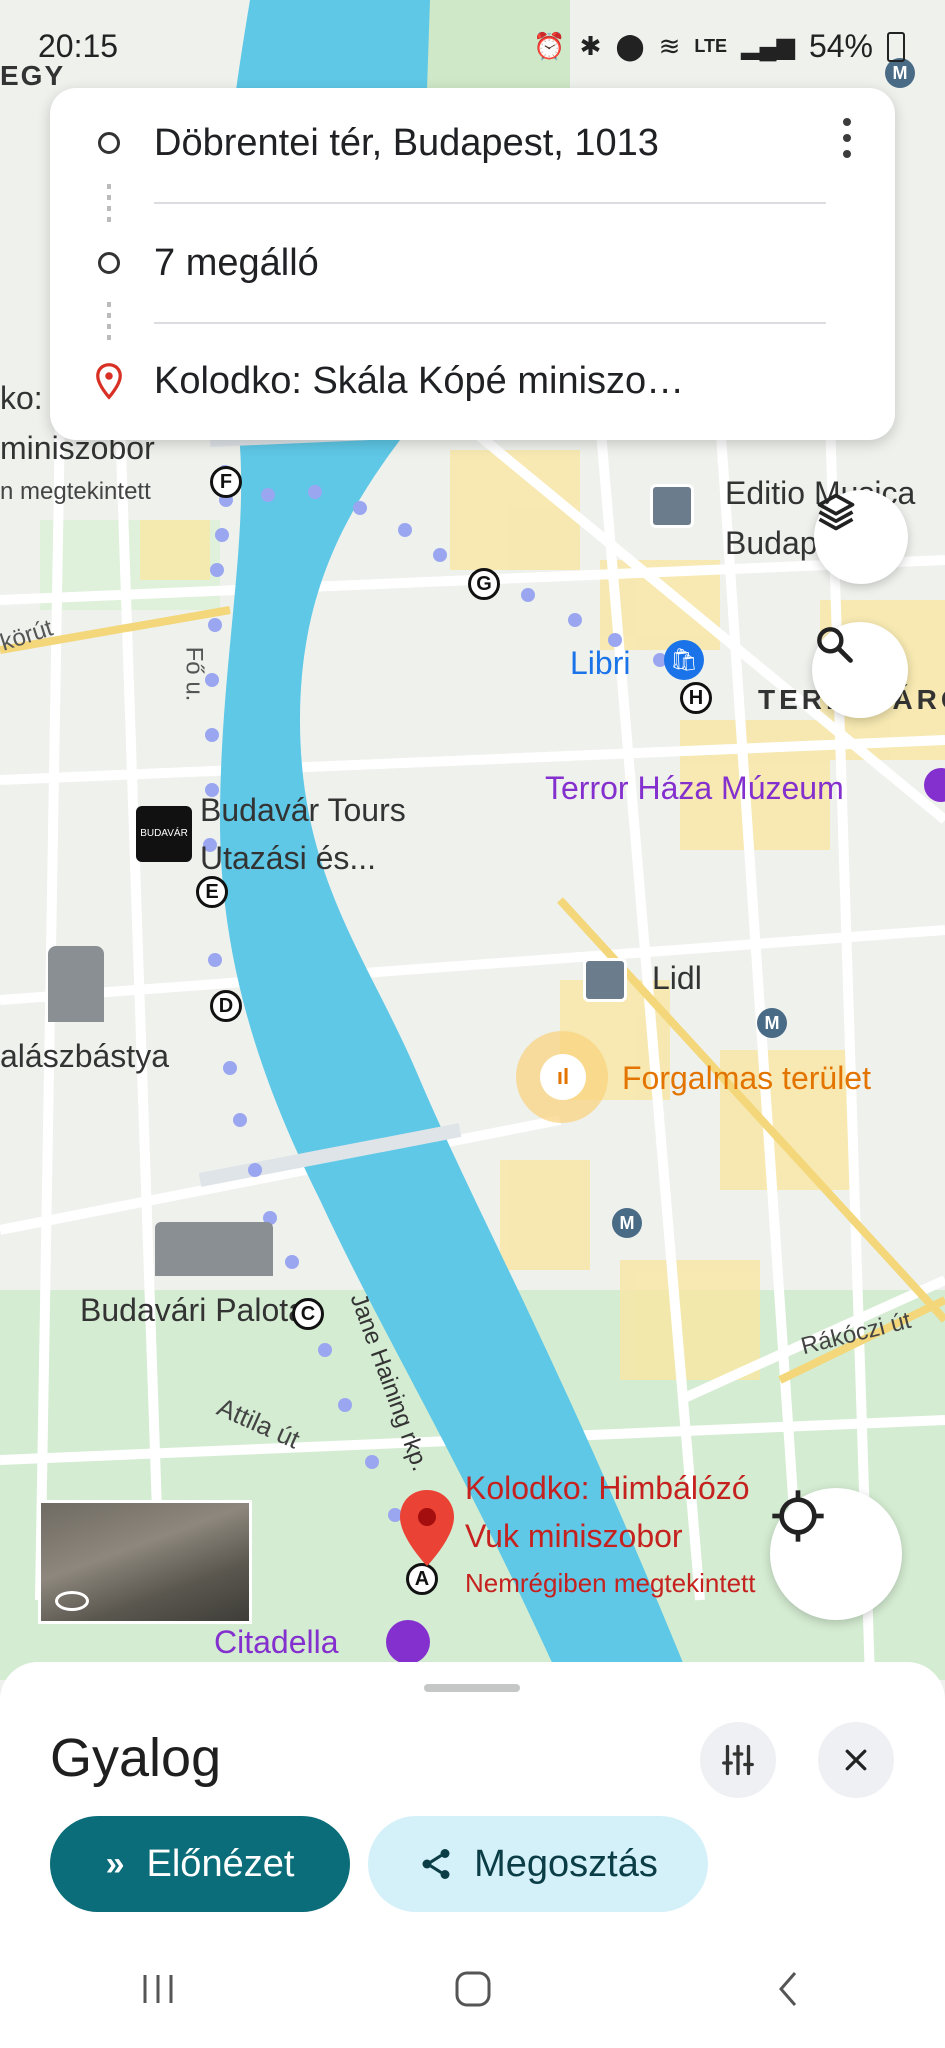 Image resolution: width=945 pixels, height=2048 pixels. What do you see at coordinates (696, 698) in the screenshot?
I see `route-stop-h: H` at bounding box center [696, 698].